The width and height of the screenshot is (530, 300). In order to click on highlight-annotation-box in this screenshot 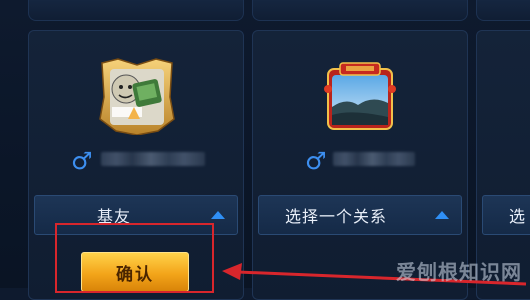, I will do `click(134, 258)`.